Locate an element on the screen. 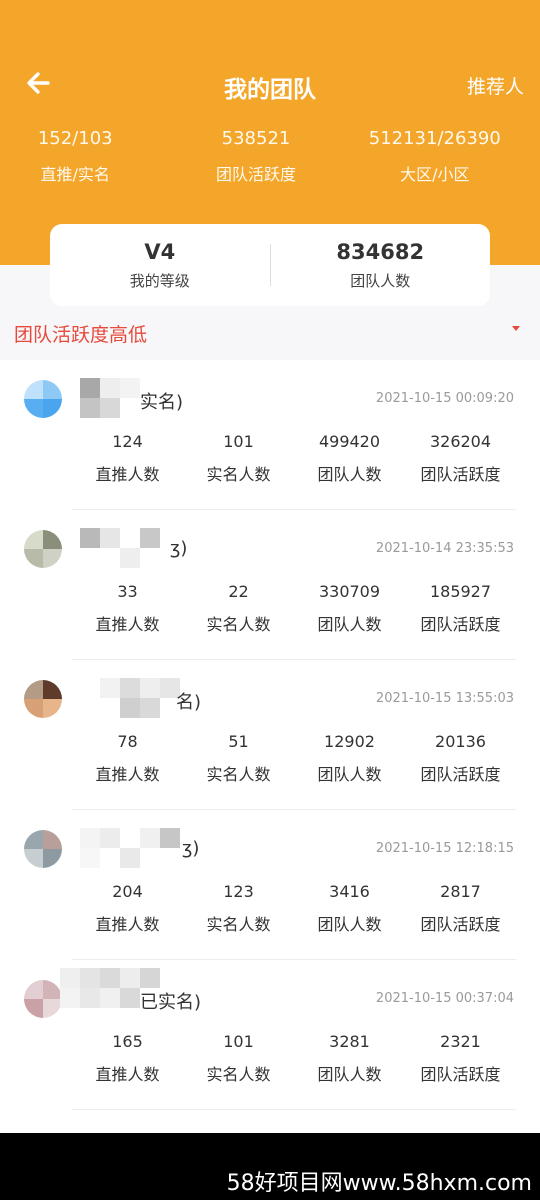 This screenshot has height=1200, width=540. timestamp: 2021-10-15 12:18:15 is located at coordinates (444, 848).